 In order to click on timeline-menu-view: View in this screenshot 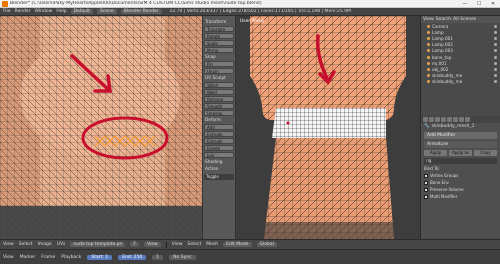, I will do `click(8, 257)`.